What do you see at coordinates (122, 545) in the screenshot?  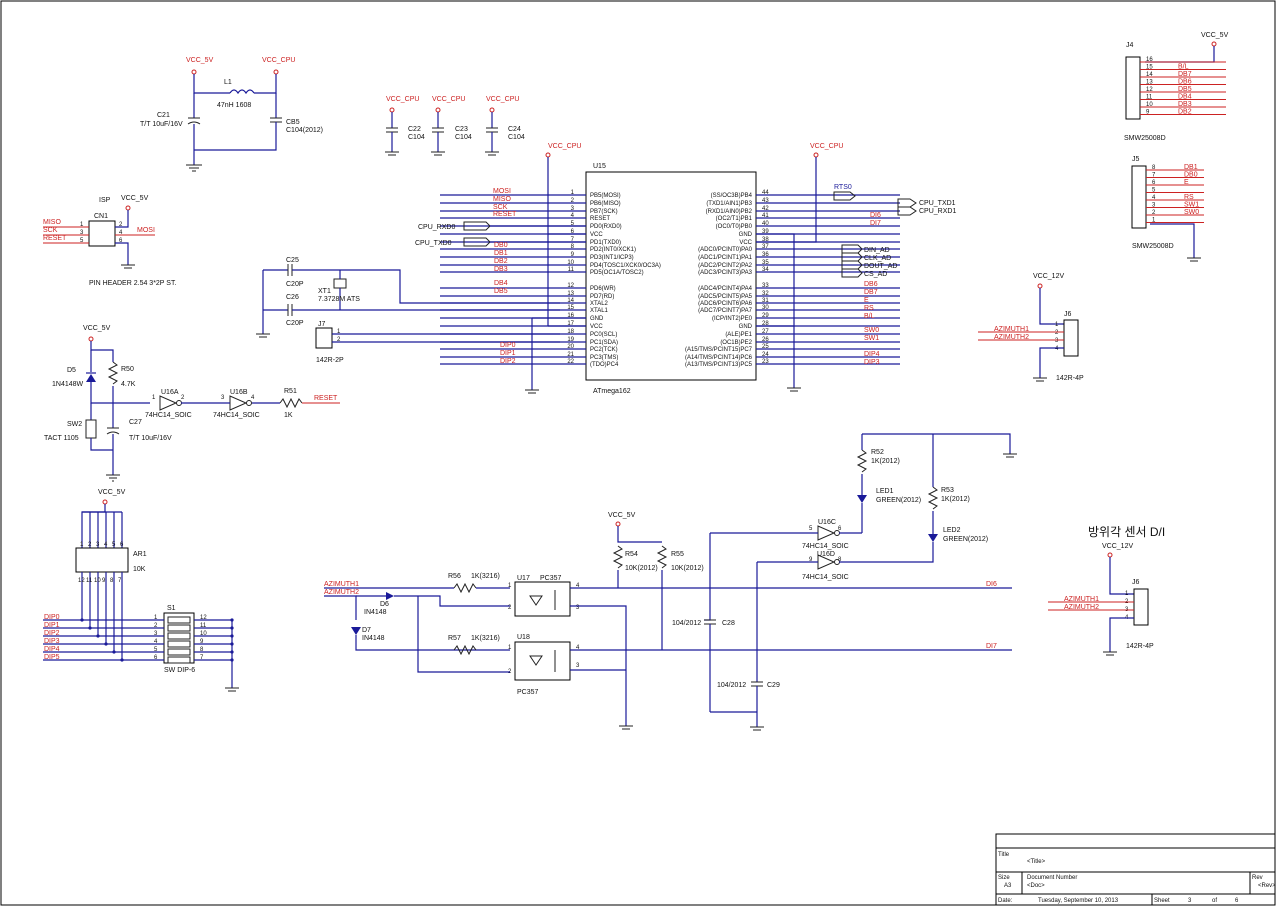 I see `ar1-pin-top: 6` at bounding box center [122, 545].